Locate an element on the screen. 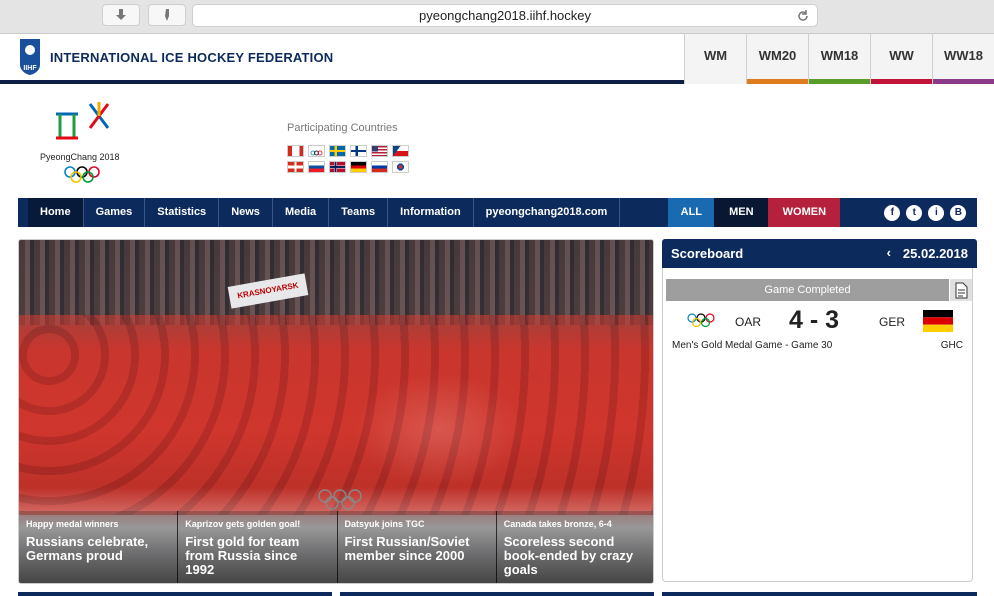 This screenshot has height=596, width=994. flag-fin is located at coordinates (358, 151).